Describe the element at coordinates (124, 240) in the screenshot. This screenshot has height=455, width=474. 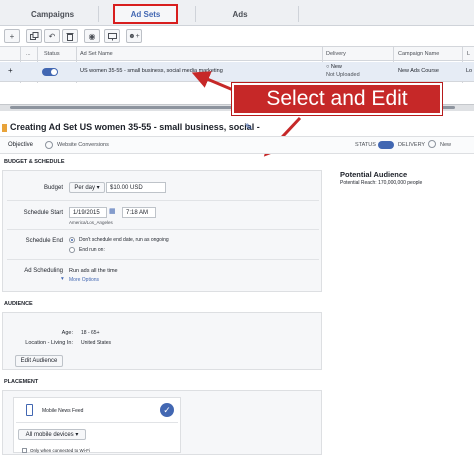
I see `end-option-ongoing-label: Don't schedule end date, run as ongoing` at that location.